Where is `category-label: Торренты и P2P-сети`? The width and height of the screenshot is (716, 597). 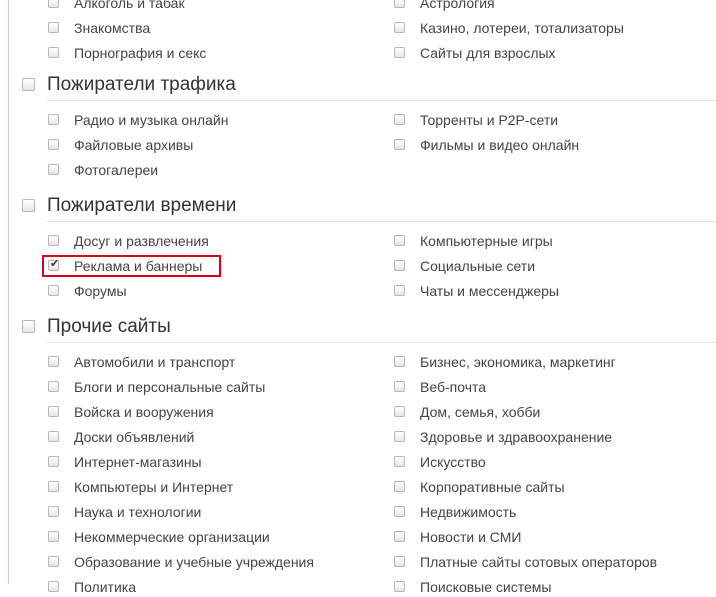 category-label: Торренты и P2P-сети is located at coordinates (489, 120).